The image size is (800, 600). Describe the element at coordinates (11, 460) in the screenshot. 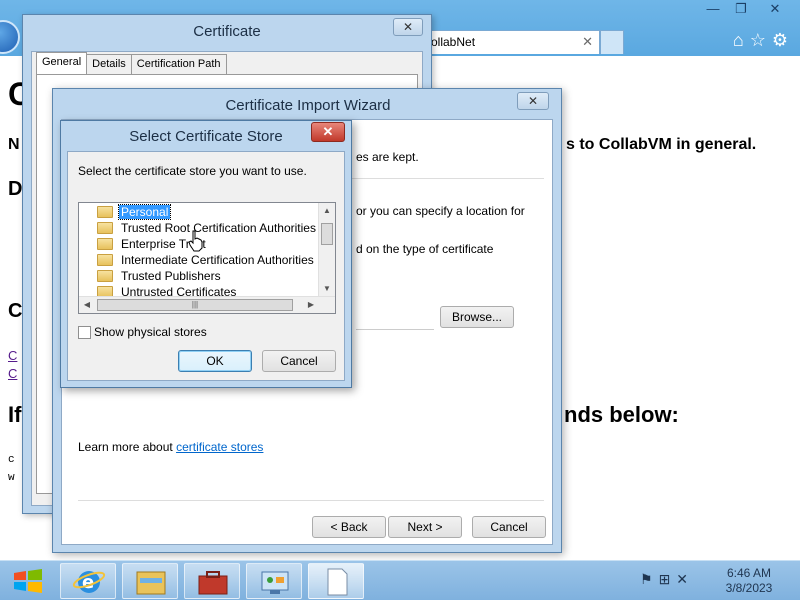

I see `page-code-line-1: c` at that location.